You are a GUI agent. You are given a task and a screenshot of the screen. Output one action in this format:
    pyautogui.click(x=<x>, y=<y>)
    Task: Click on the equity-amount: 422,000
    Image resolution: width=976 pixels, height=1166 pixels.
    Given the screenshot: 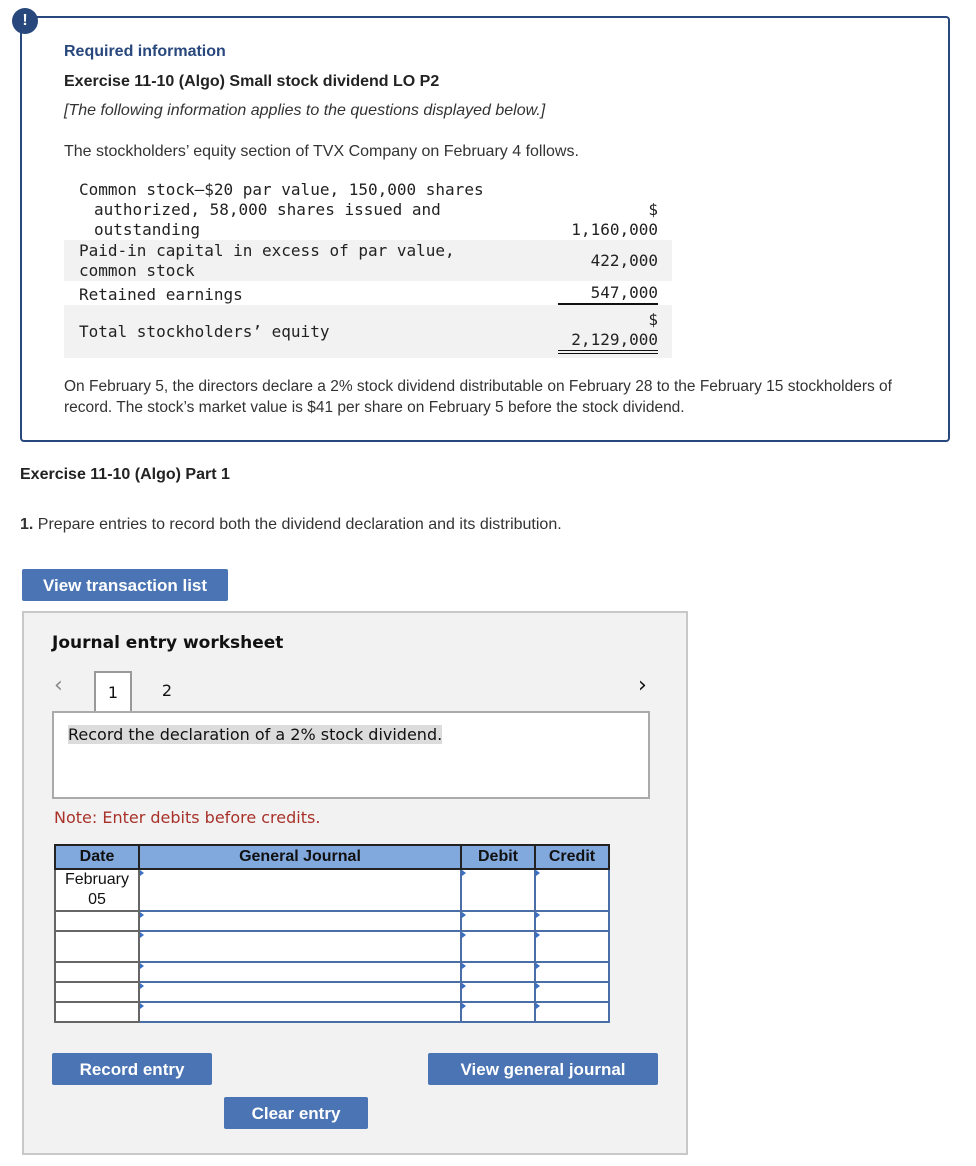 What is the action you would take?
    pyautogui.click(x=624, y=260)
    